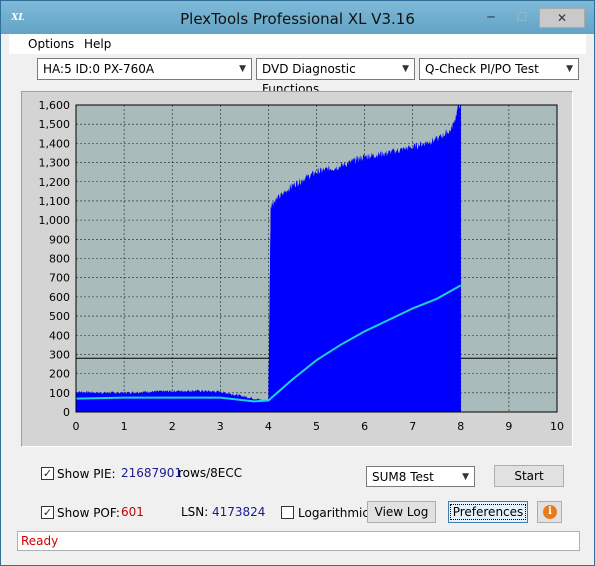  What do you see at coordinates (412, 426) in the screenshot?
I see `x-tick-label: 7` at bounding box center [412, 426].